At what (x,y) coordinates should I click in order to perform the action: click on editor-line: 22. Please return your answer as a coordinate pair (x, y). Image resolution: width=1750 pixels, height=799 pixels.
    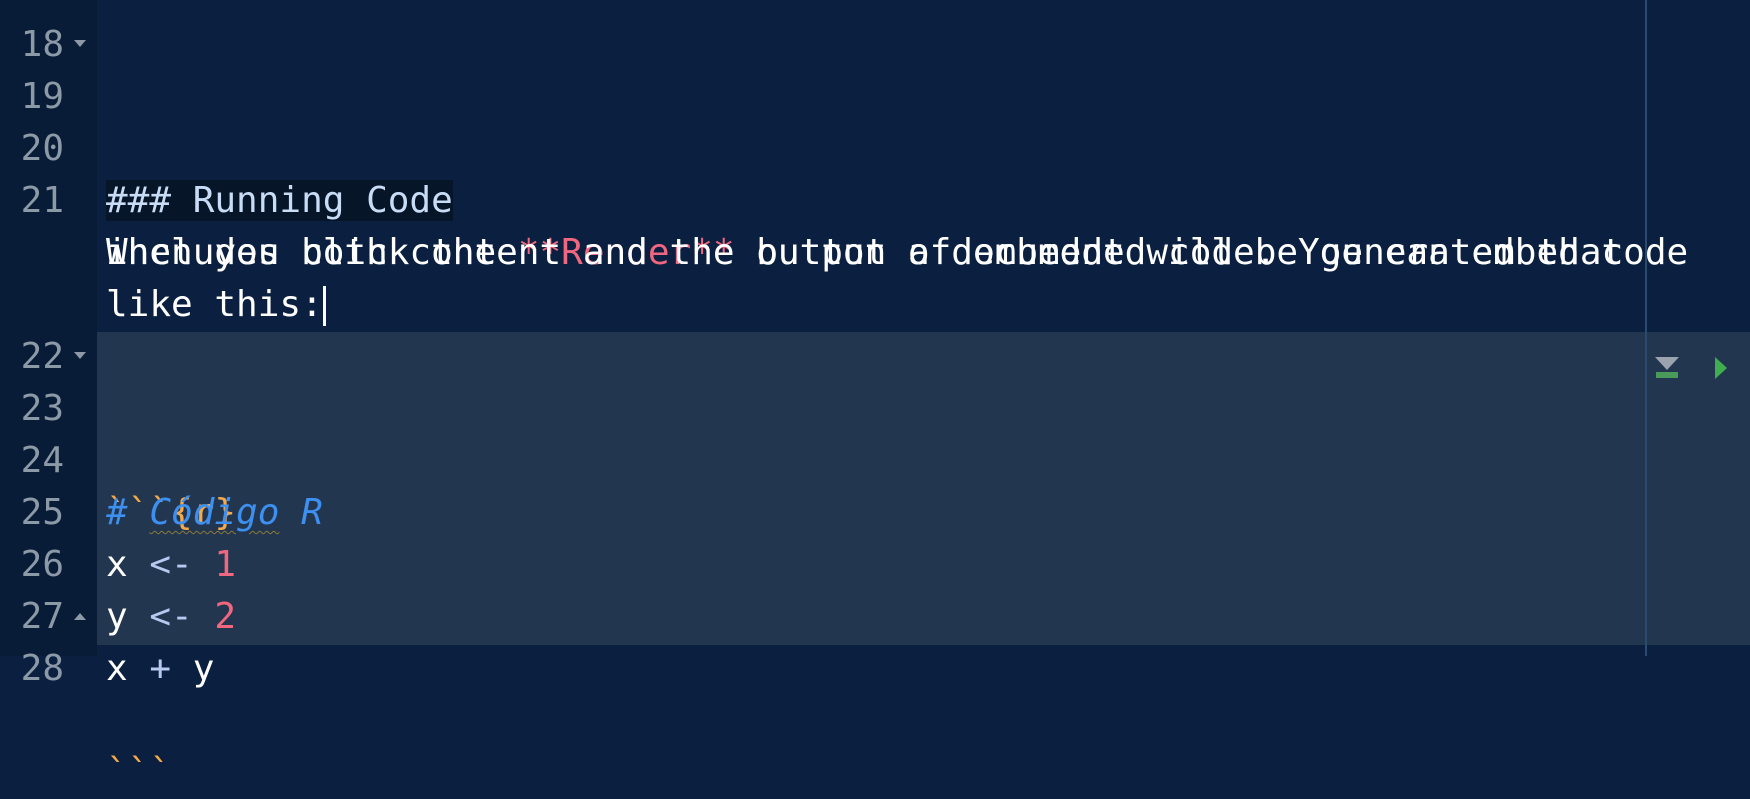
    Looking at the image, I should click on (875, 328).